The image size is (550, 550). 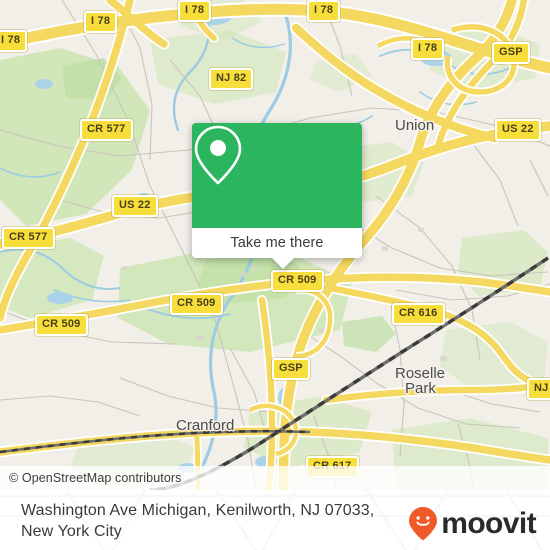 I want to click on shield-cr616: CR 616, so click(x=418, y=314).